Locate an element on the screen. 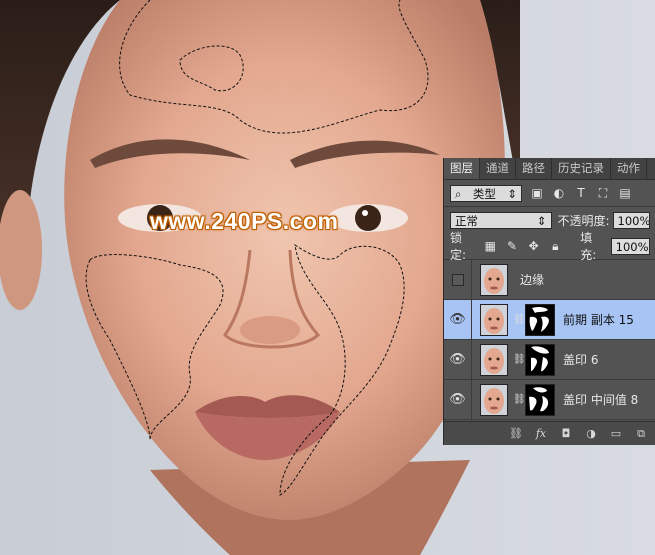  panel-tabs: 图层 通道 路径 历史记录 动作 is located at coordinates (549, 169).